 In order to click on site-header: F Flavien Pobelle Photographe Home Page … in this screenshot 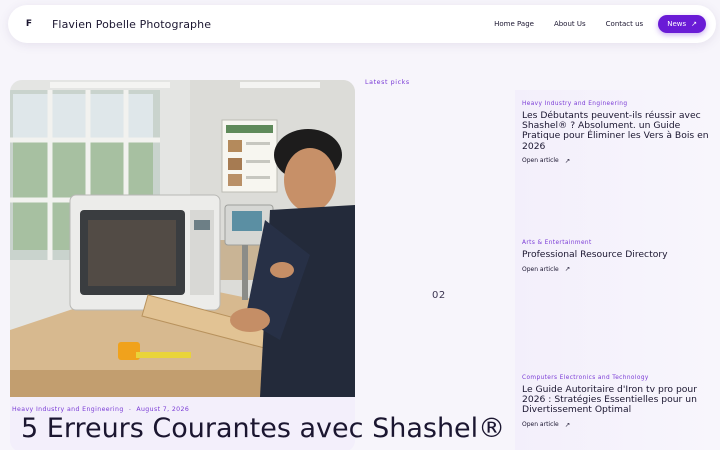, I will do `click(362, 24)`.